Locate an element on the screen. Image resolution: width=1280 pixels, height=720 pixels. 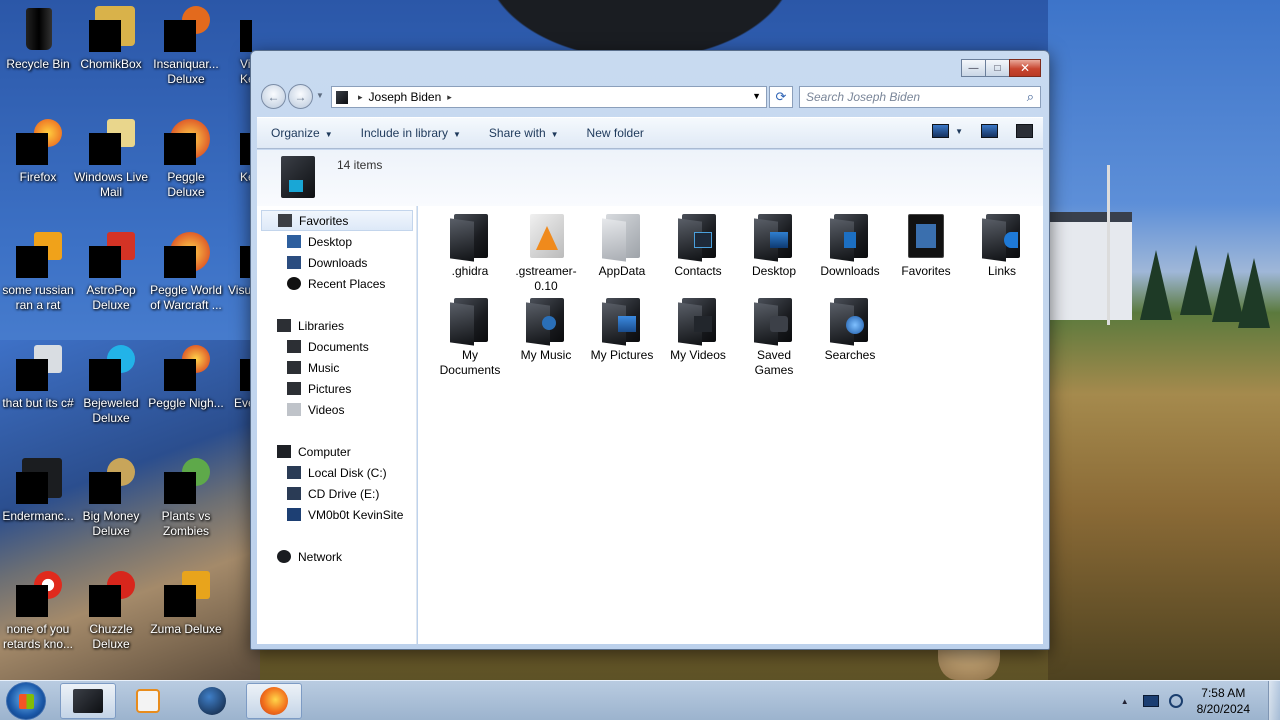
file-label: AppData is located at coordinates (622, 271).